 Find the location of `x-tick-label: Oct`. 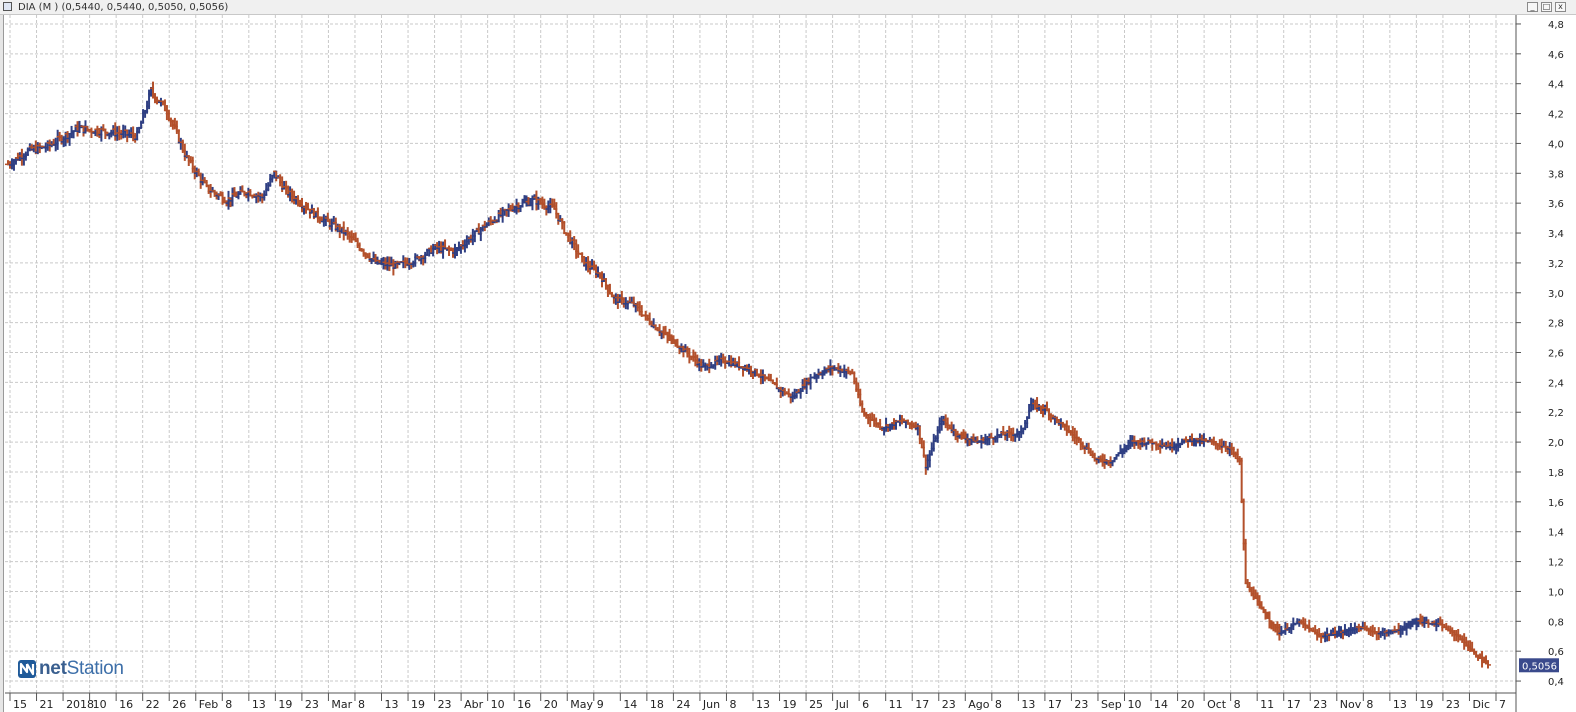

x-tick-label: Oct is located at coordinates (1217, 704).